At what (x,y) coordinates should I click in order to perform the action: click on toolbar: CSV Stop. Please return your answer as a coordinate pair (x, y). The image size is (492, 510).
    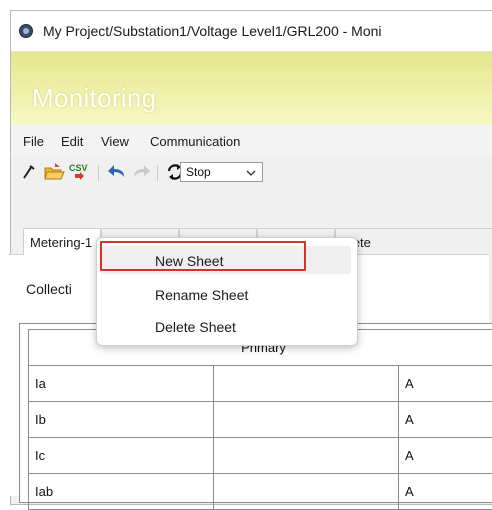
    Looking at the image, I should click on (251, 172).